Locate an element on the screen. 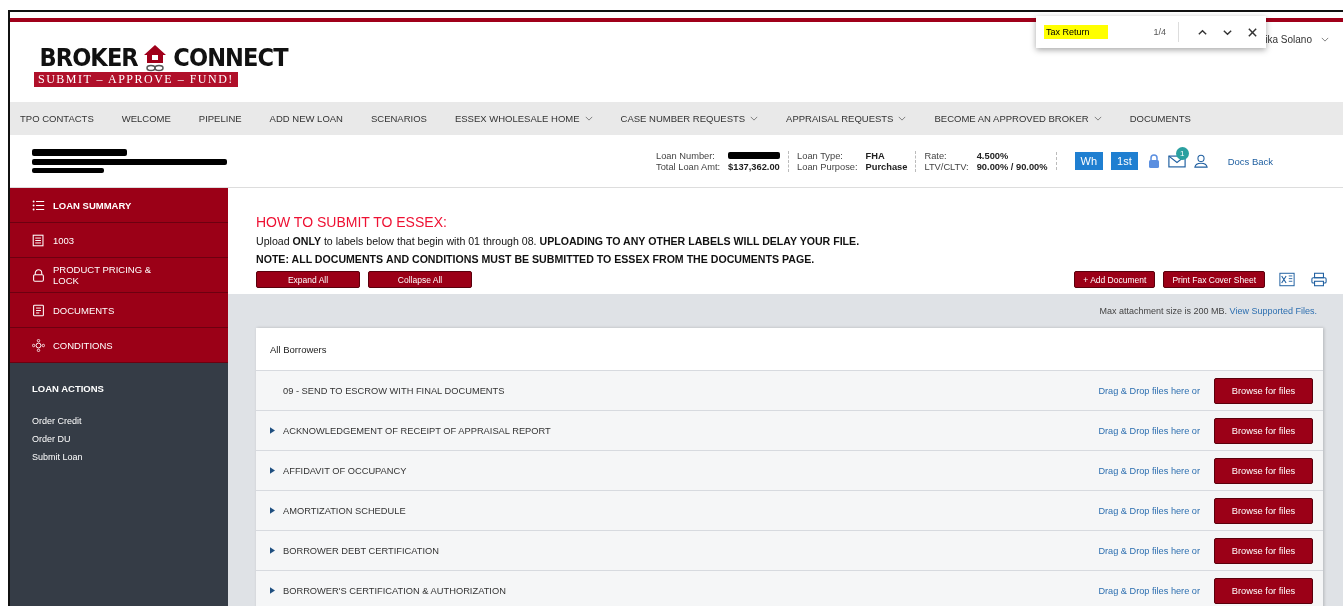  instructions-heading: HOW TO SUBMIT TO ESSEX: is located at coordinates (352, 222).